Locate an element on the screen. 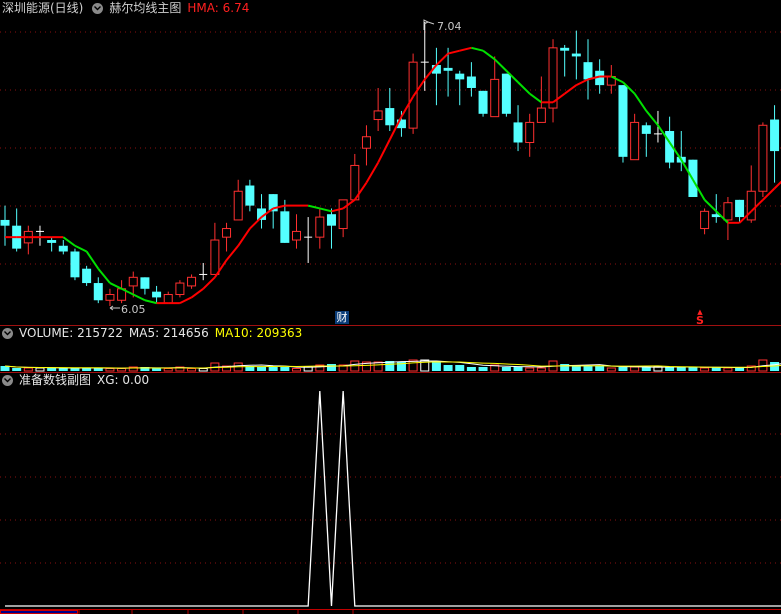 This screenshot has height=614, width=781. sell-signal-label: S is located at coordinates (700, 320).